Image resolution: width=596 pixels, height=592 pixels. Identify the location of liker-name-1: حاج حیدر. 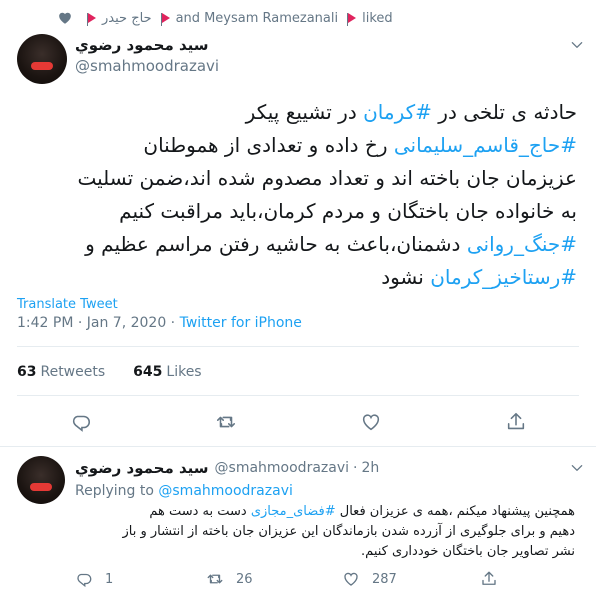
(127, 18).